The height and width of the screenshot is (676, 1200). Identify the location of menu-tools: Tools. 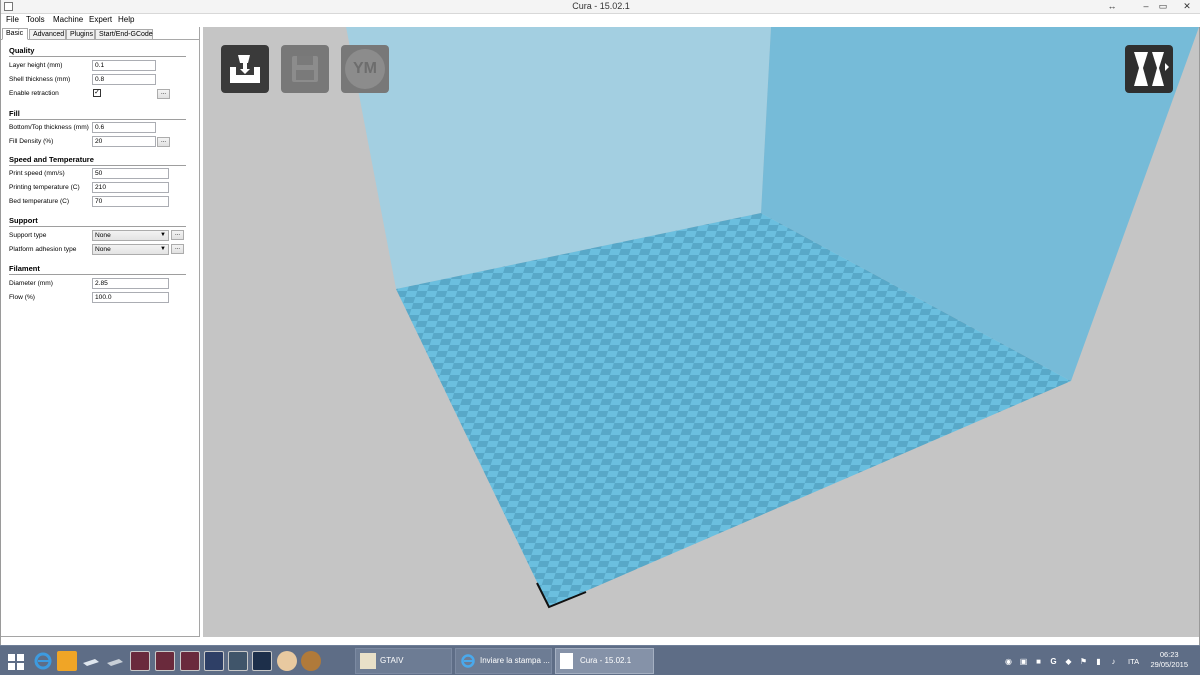
(35, 19).